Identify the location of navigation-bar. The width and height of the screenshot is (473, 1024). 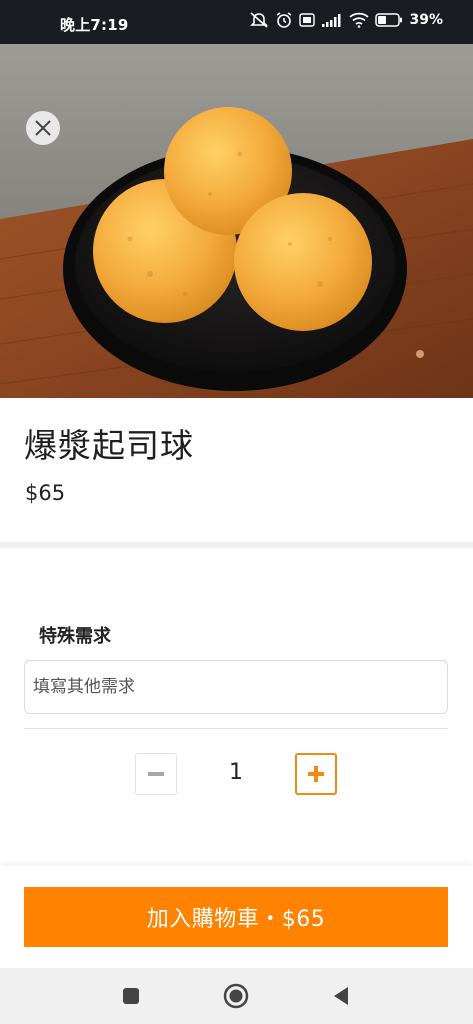
(236, 996).